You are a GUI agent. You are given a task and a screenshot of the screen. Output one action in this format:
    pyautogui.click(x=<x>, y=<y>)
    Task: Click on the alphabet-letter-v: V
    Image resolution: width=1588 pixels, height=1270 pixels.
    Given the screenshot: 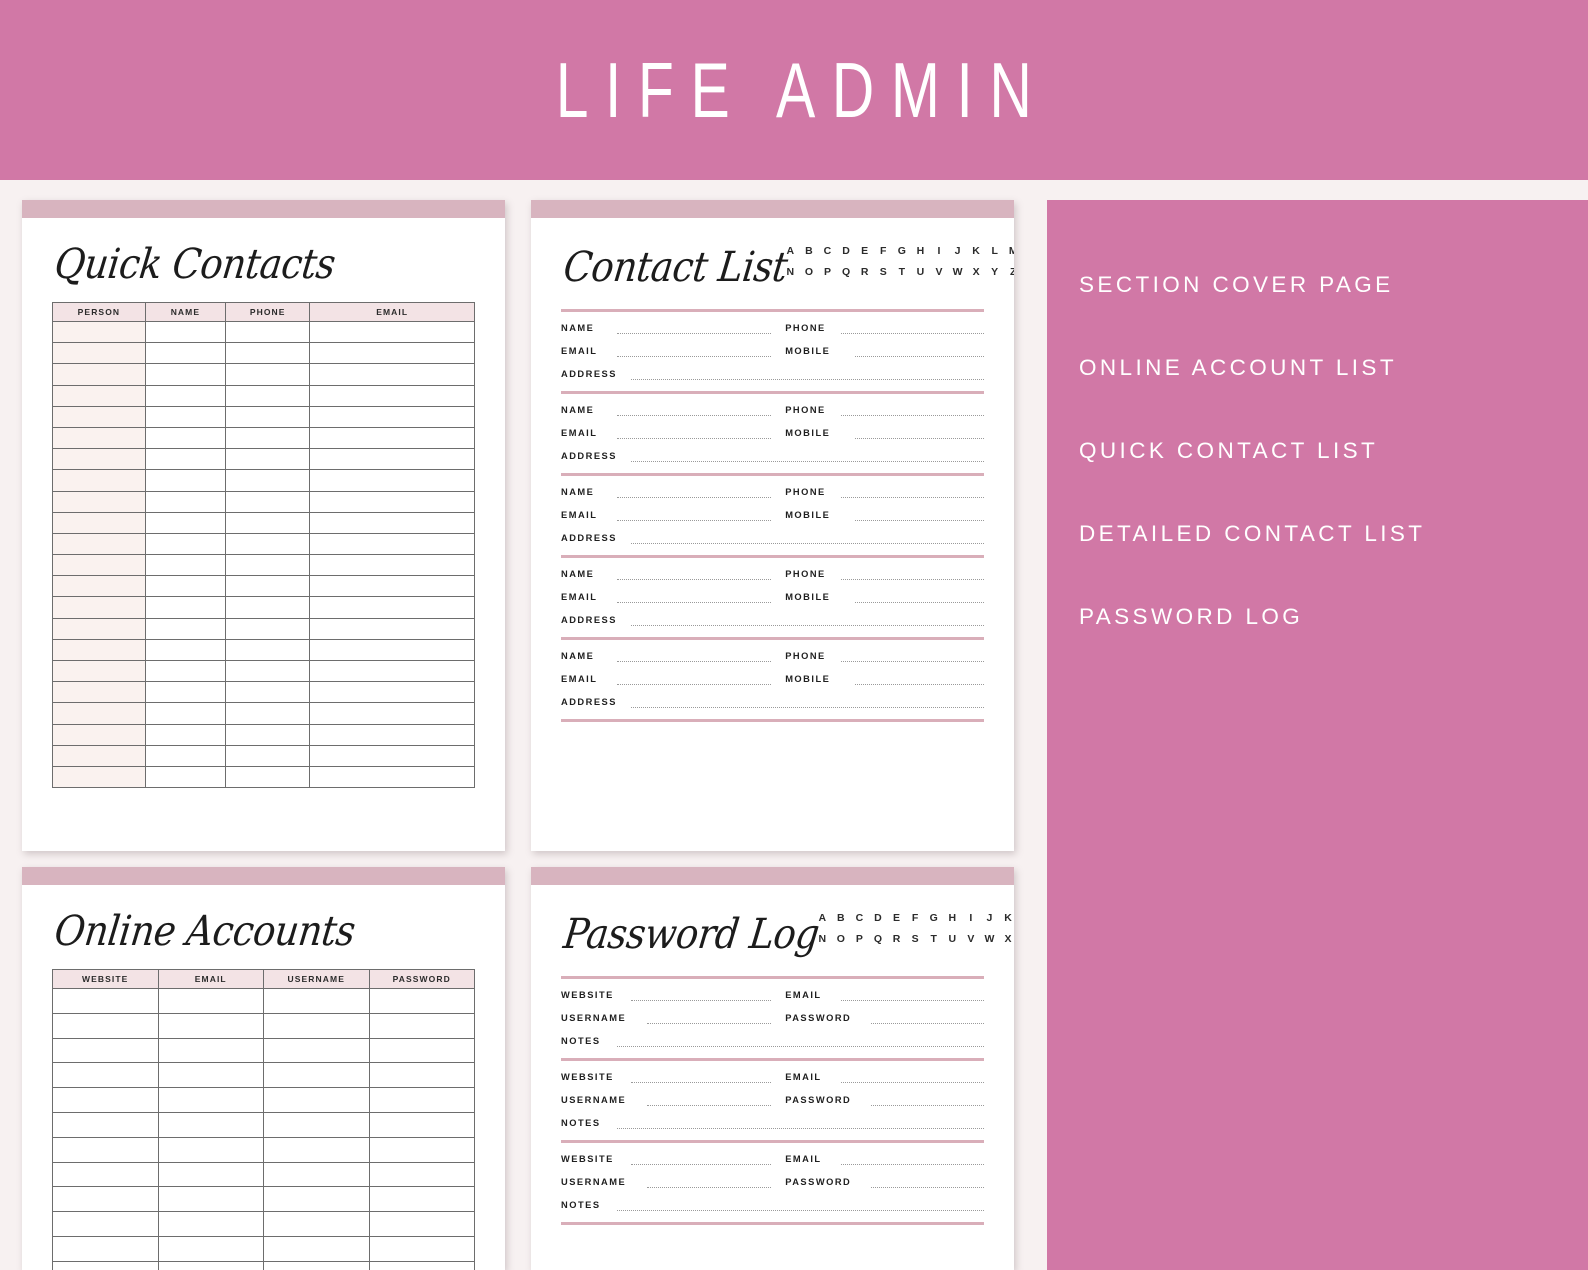 What is the action you would take?
    pyautogui.click(x=971, y=939)
    